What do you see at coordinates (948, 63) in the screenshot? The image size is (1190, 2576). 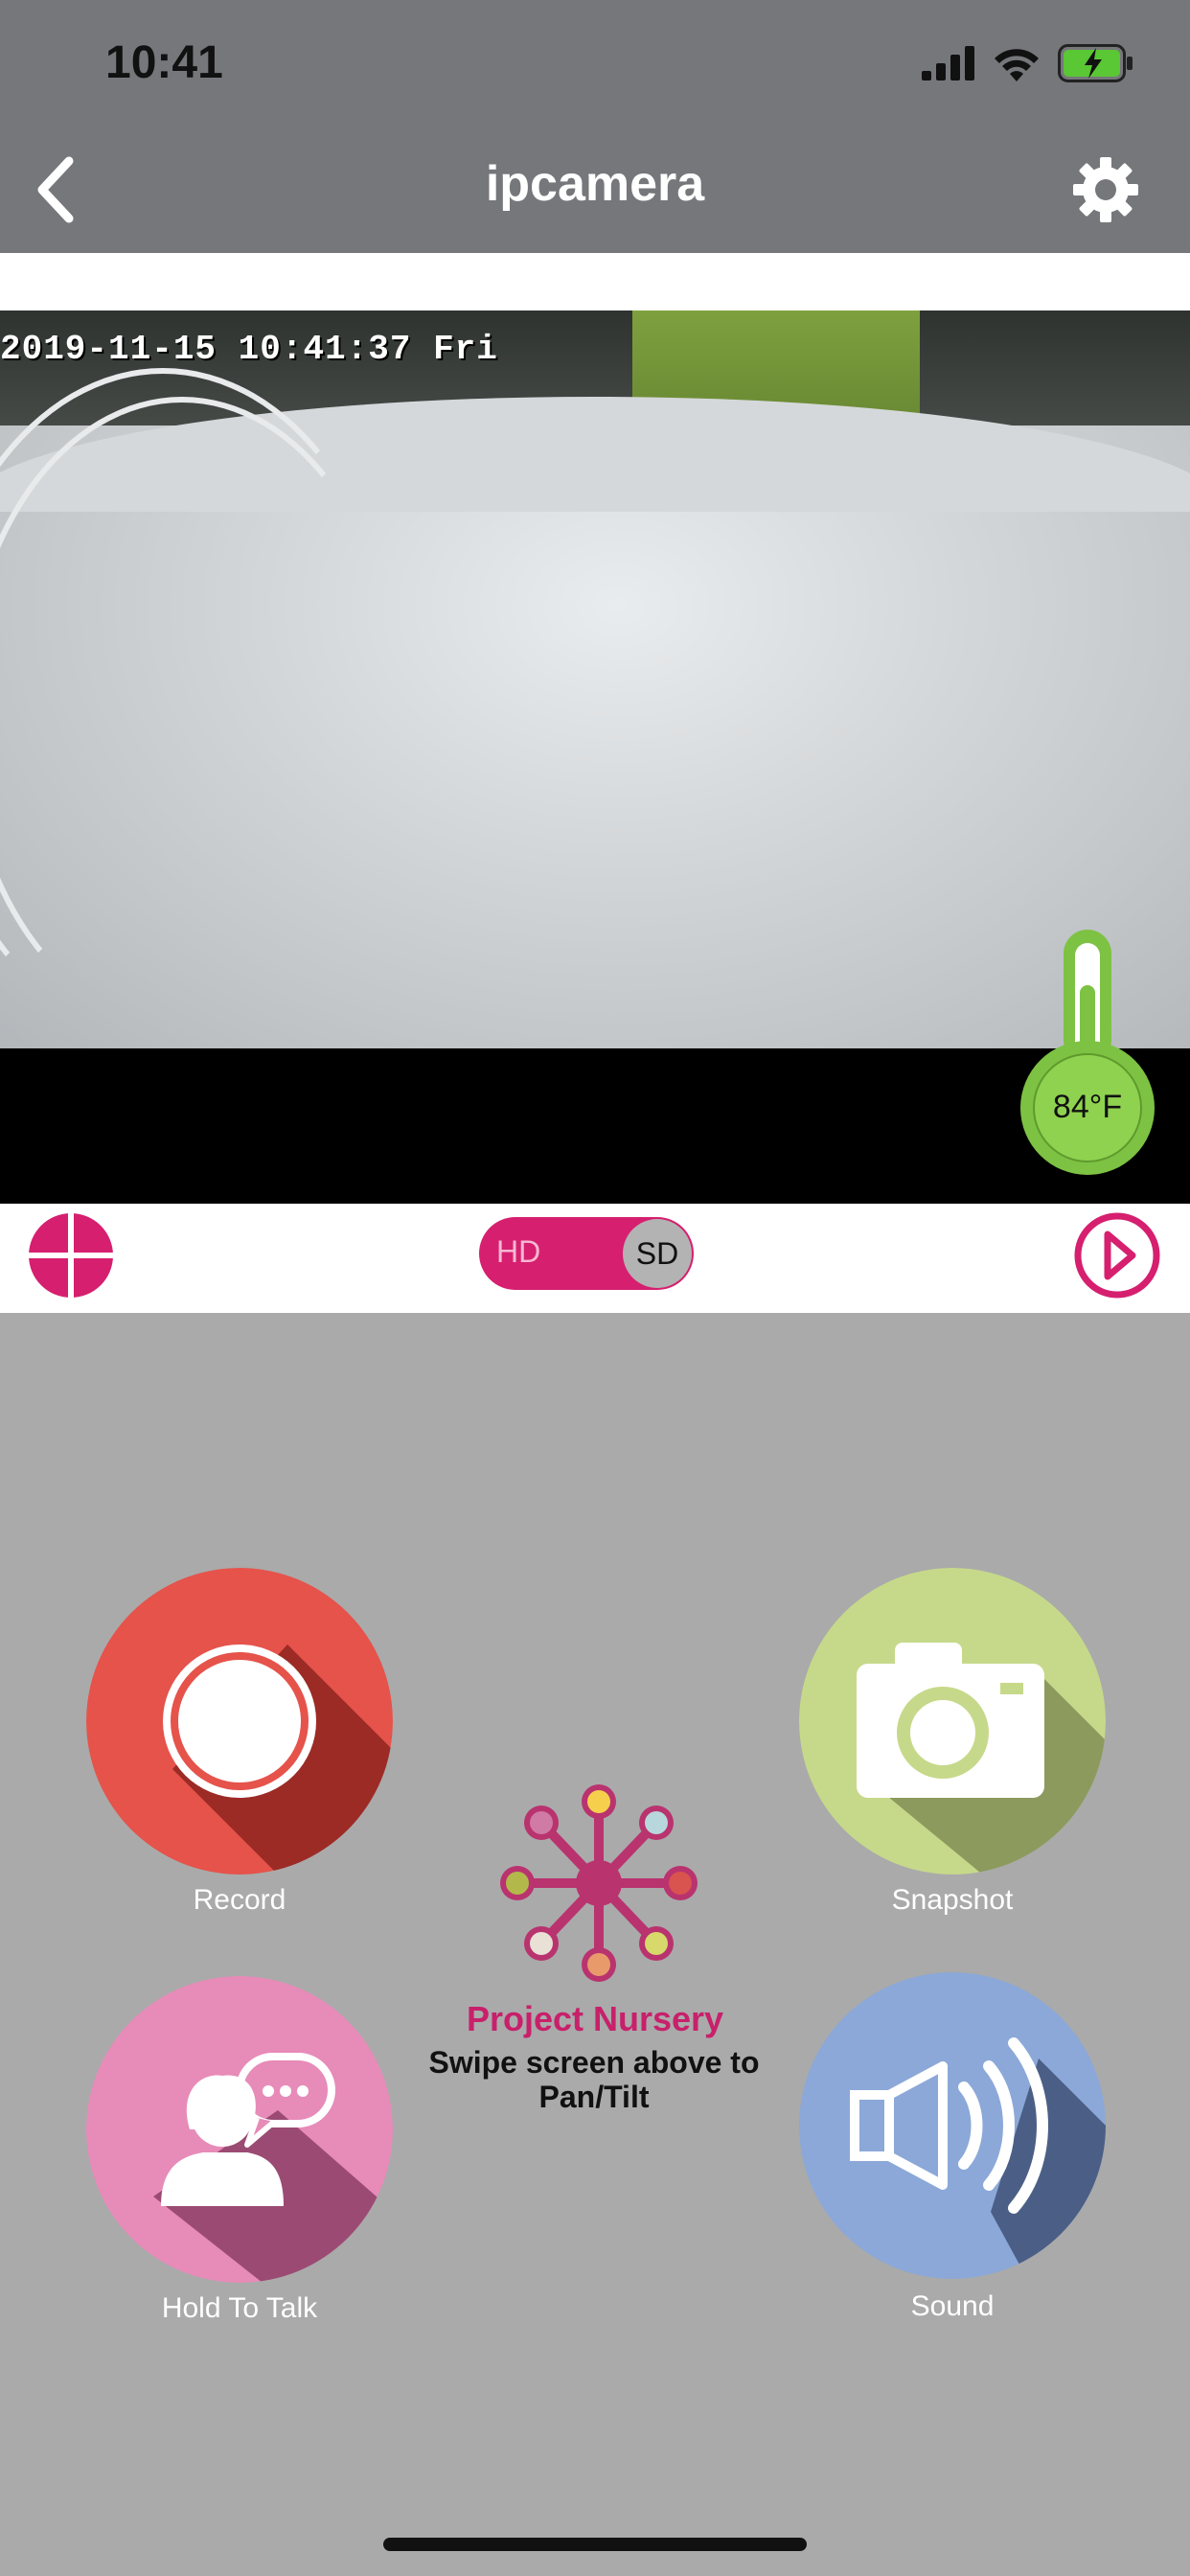 I see `signal-icon` at bounding box center [948, 63].